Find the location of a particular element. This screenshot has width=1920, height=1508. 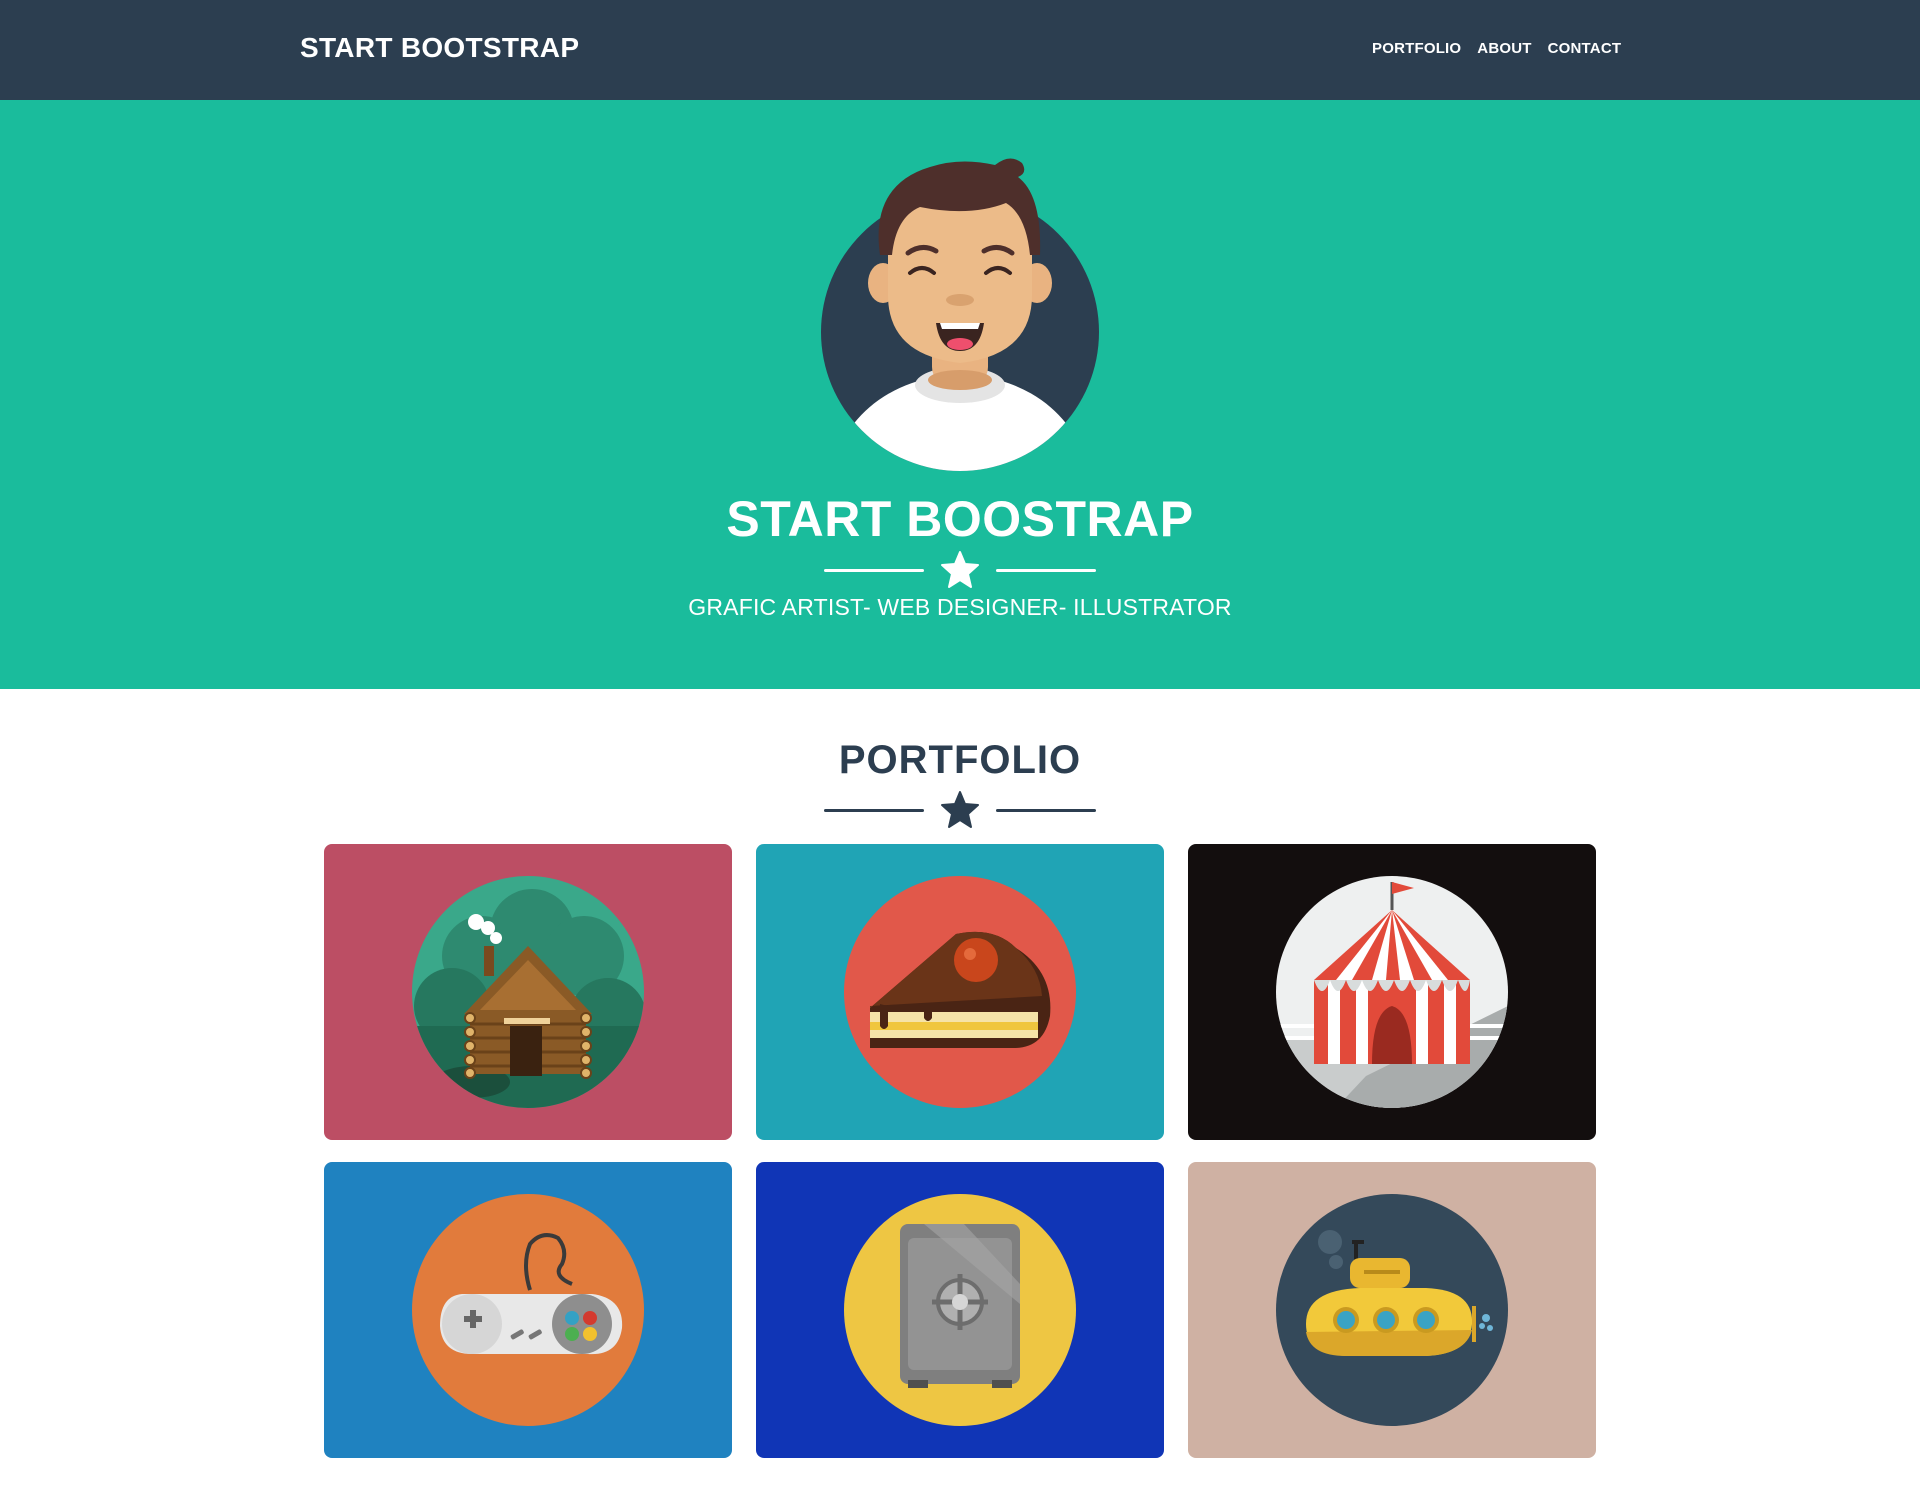

masthead-subtitle: GRAFIC ARTIST- WEB DESIGNER- ILLUSTRATOR is located at coordinates (960, 607).